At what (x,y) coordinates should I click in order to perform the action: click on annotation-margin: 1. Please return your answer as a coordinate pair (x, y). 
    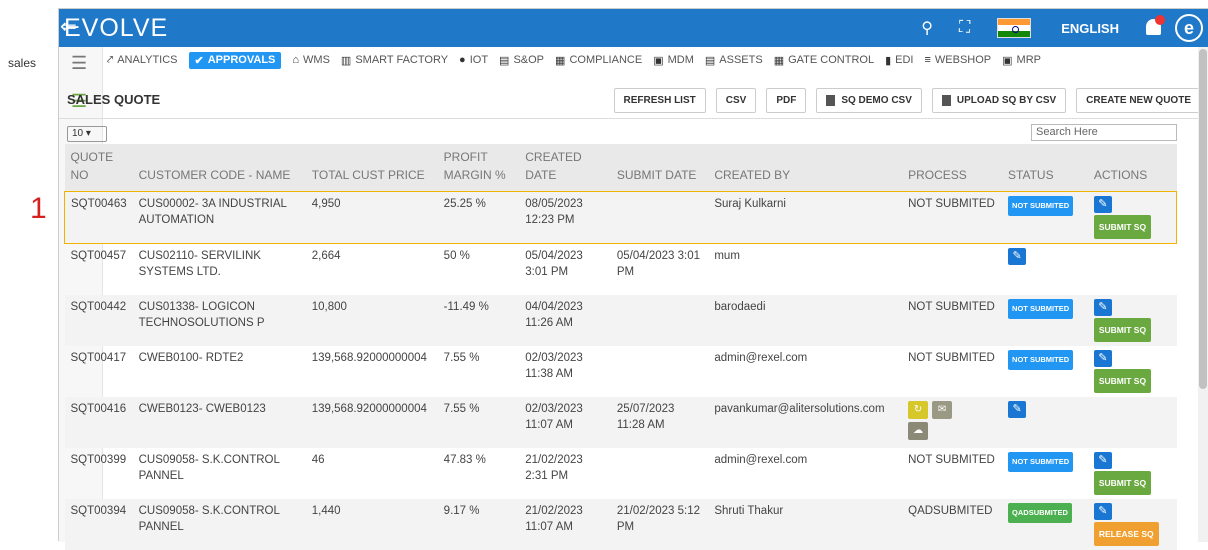
    Looking at the image, I should click on (29, 270).